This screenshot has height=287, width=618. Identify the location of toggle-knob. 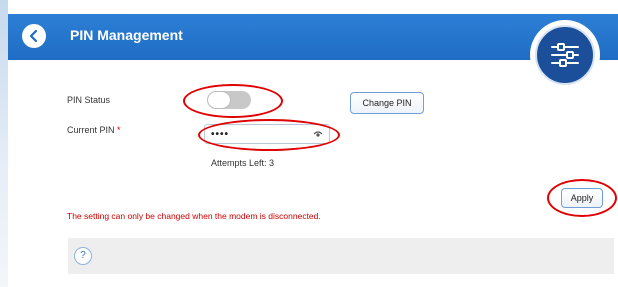
(219, 100).